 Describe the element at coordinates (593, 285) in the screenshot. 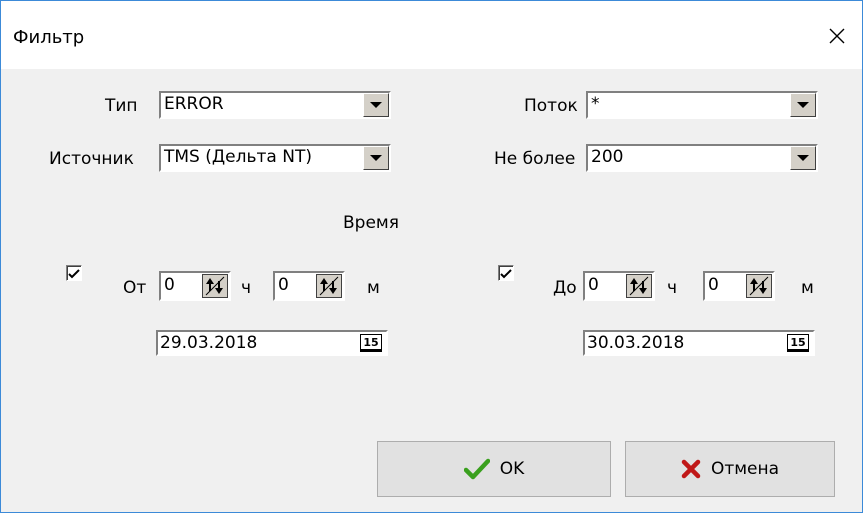

I see `to-hours-value: 0` at that location.